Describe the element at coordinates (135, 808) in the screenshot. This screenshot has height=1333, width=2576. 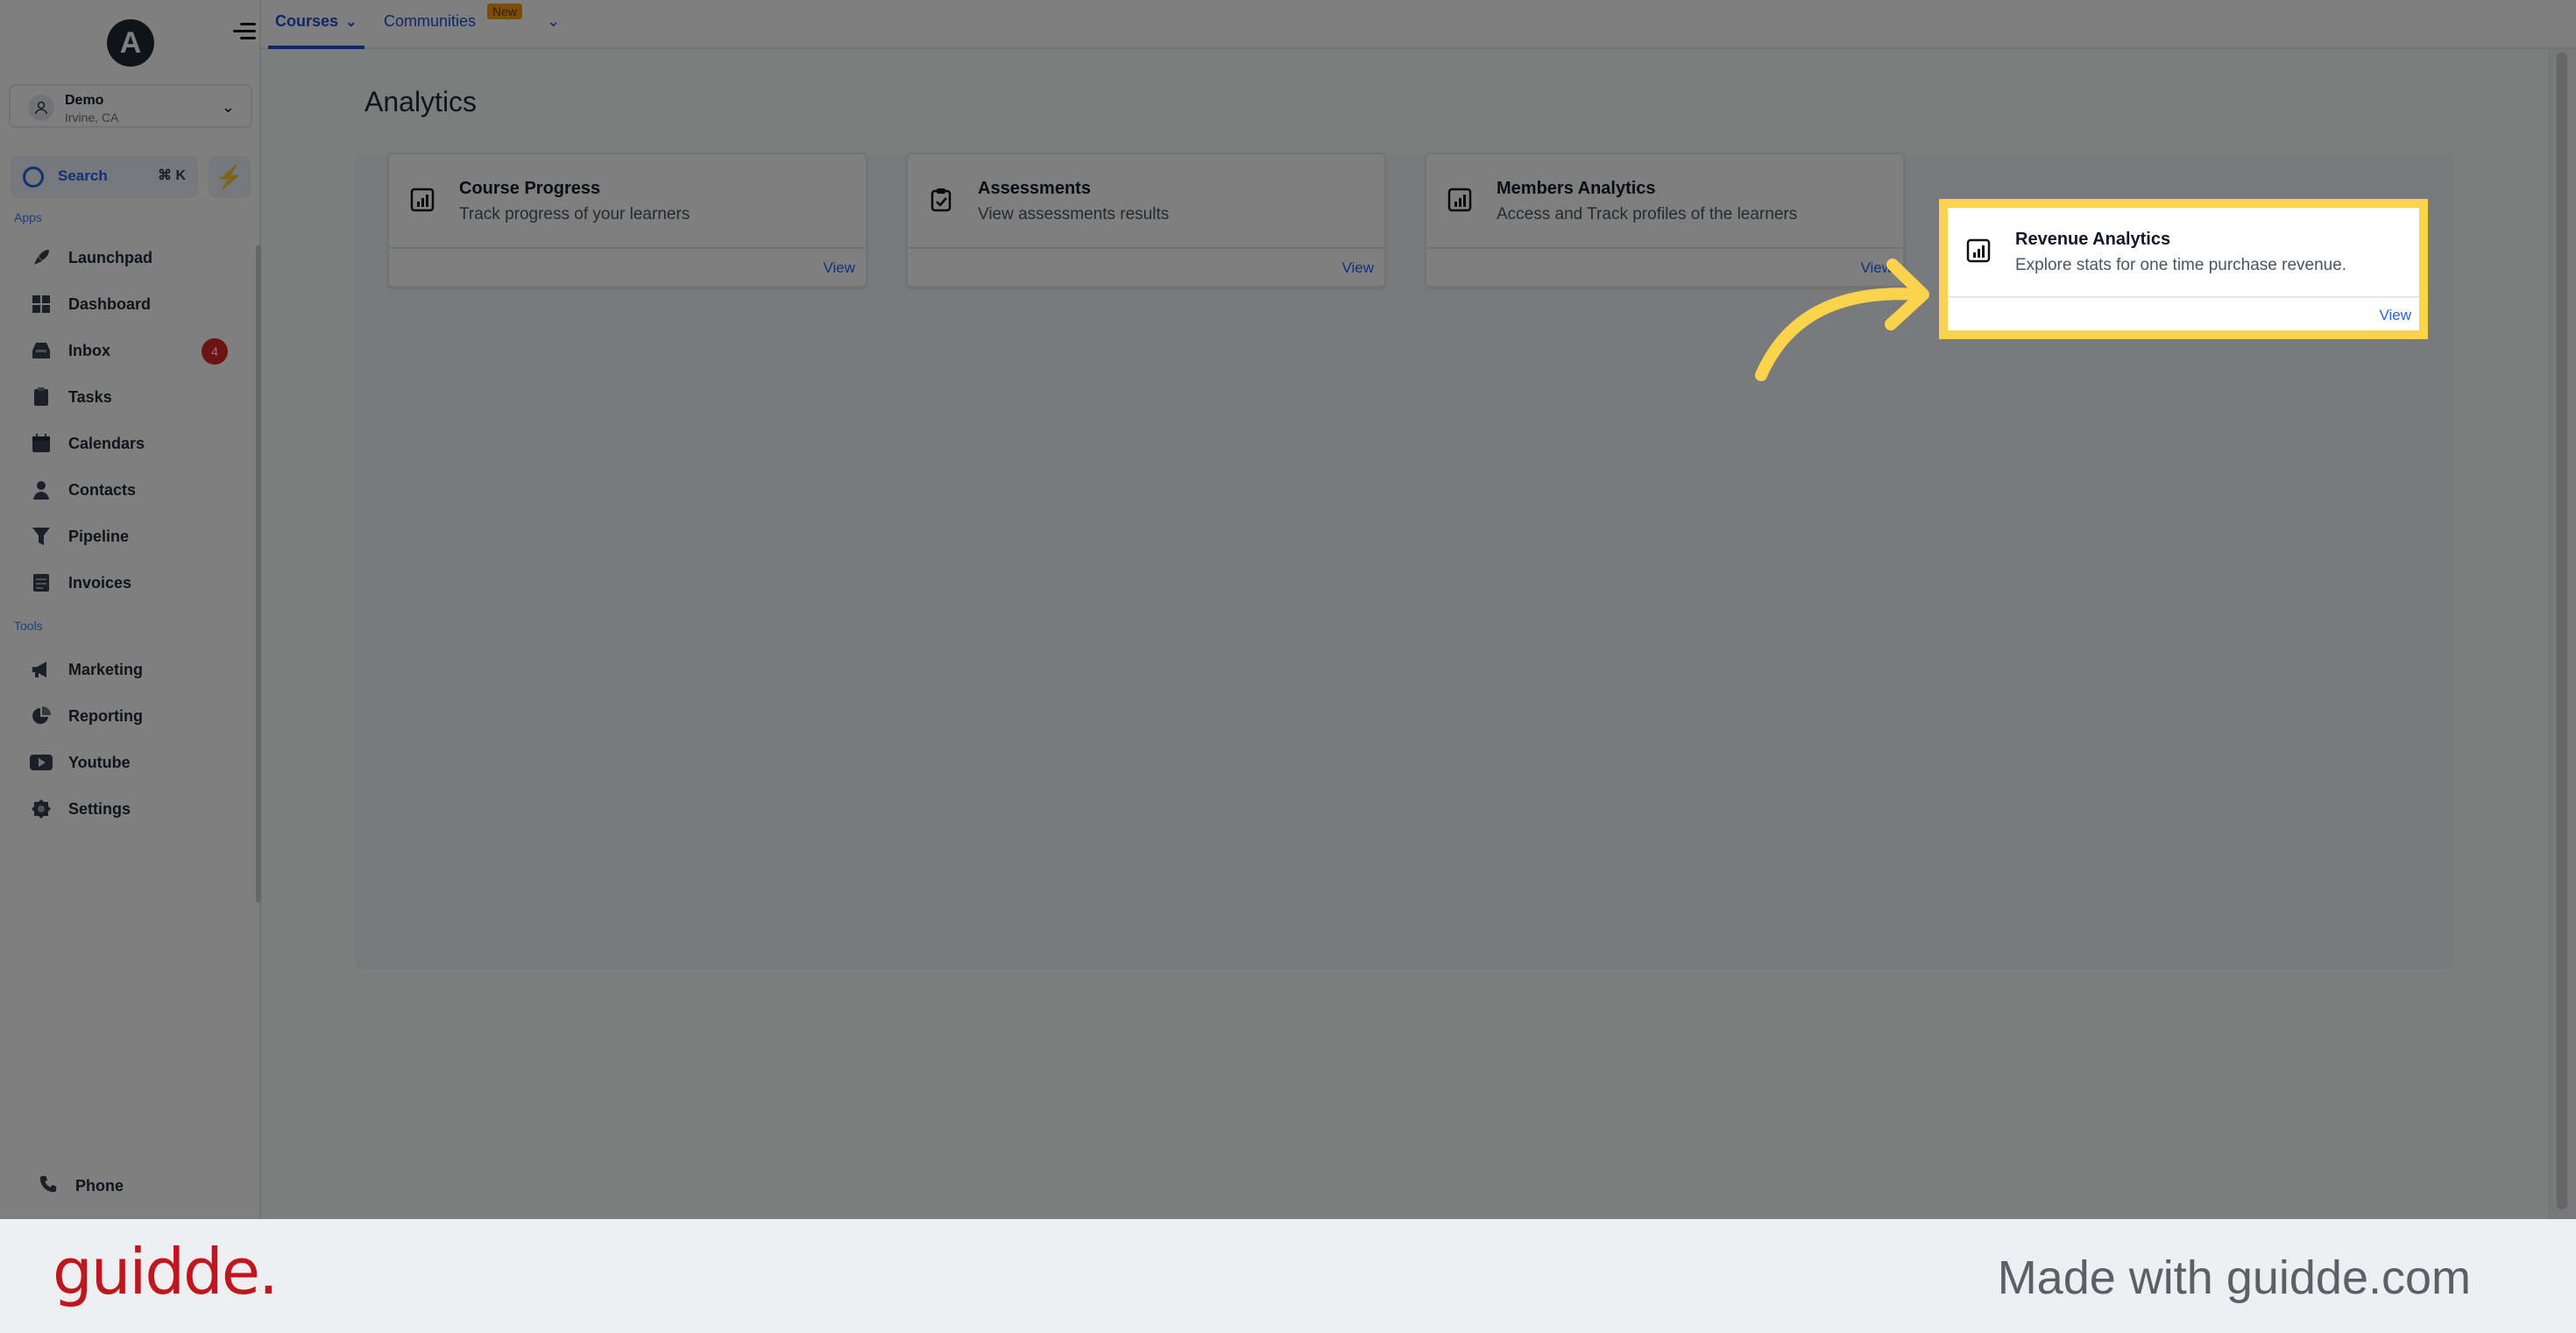
I see `sidebar-item-settings: Settings` at that location.